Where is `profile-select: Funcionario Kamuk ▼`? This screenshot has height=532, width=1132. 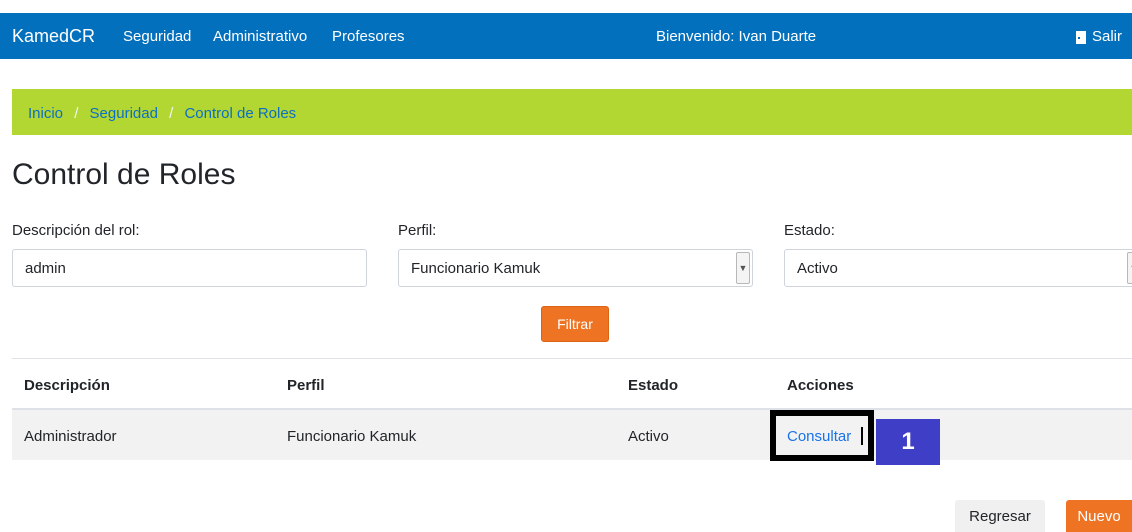
profile-select: Funcionario Kamuk ▼ is located at coordinates (575, 268).